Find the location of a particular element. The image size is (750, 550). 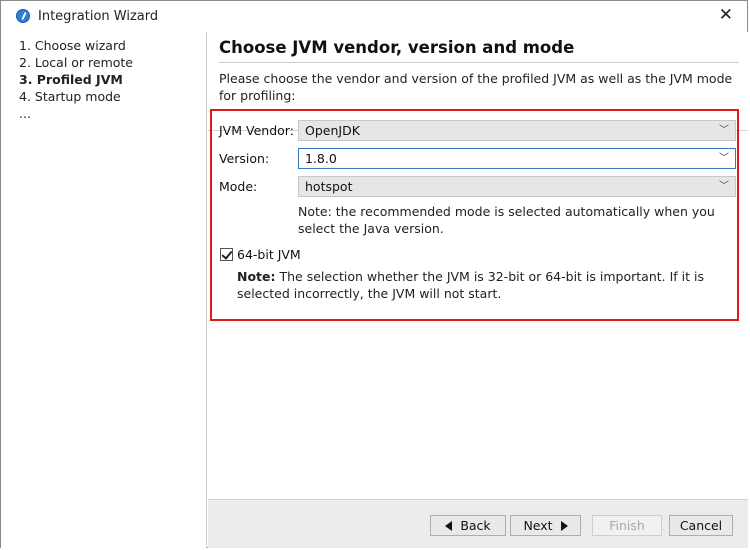

version-value: 1.8.0 is located at coordinates (321, 158).